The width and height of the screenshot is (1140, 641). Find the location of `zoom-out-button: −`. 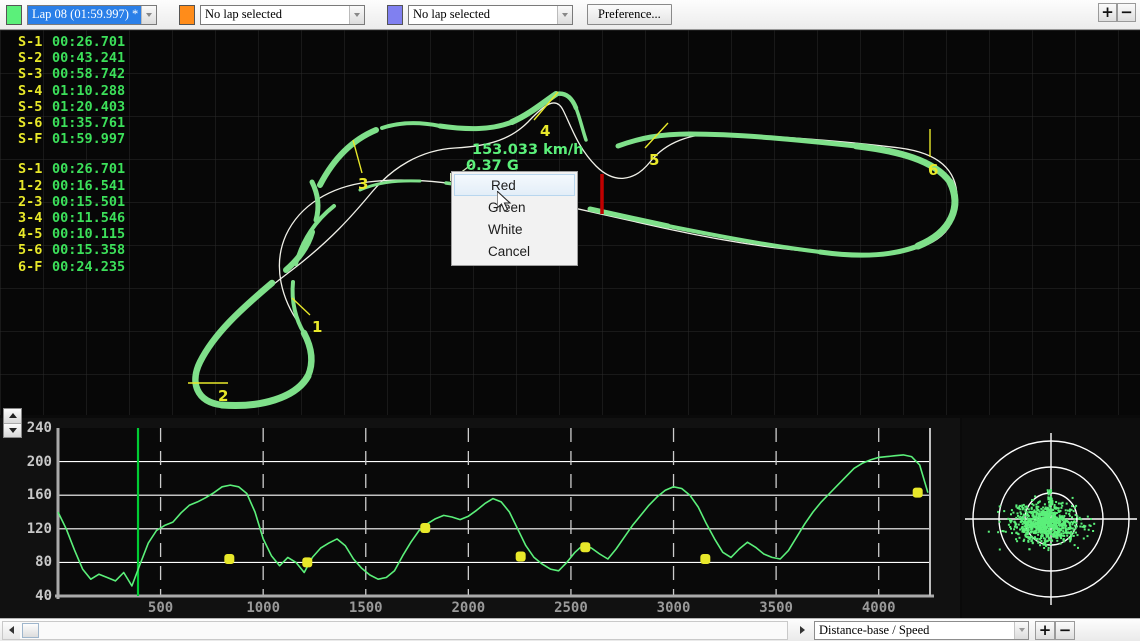

zoom-out-button: − is located at coordinates (1126, 12).